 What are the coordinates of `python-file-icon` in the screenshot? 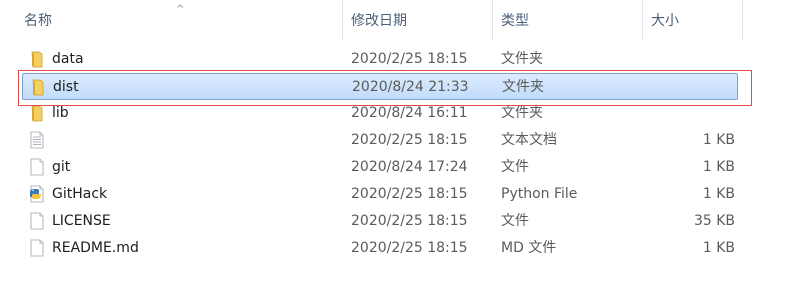 It's located at (37, 194).